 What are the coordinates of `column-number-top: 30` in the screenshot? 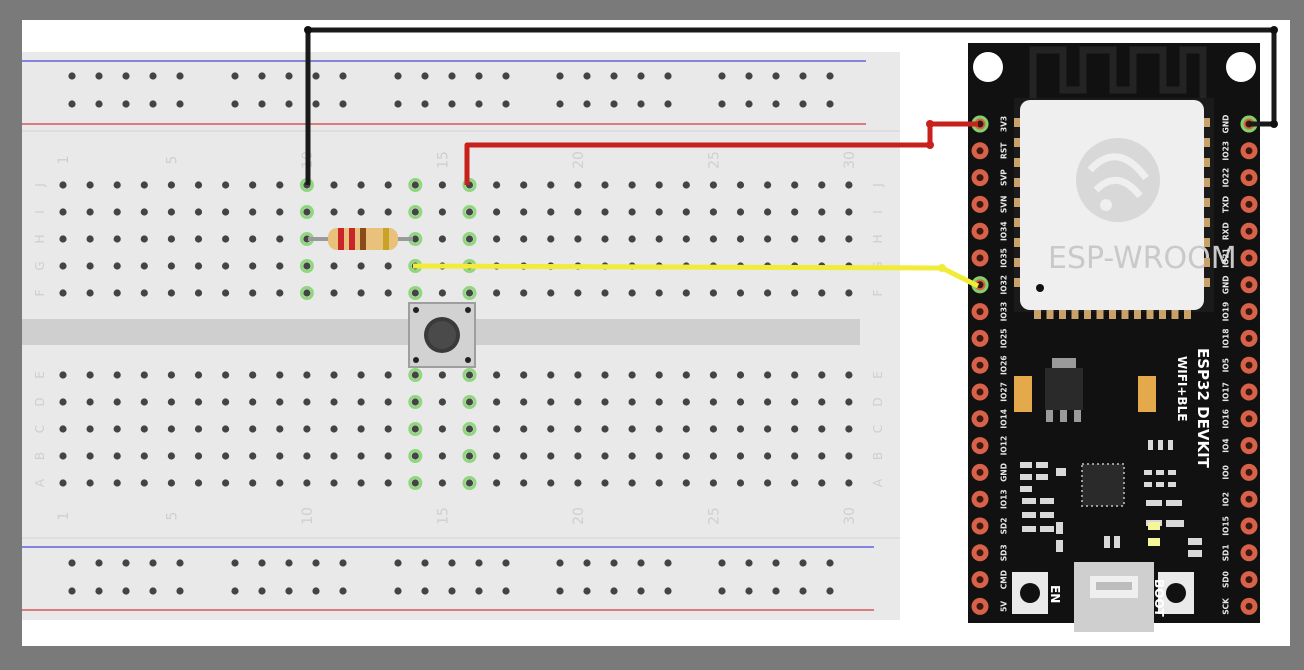 It's located at (850, 160).